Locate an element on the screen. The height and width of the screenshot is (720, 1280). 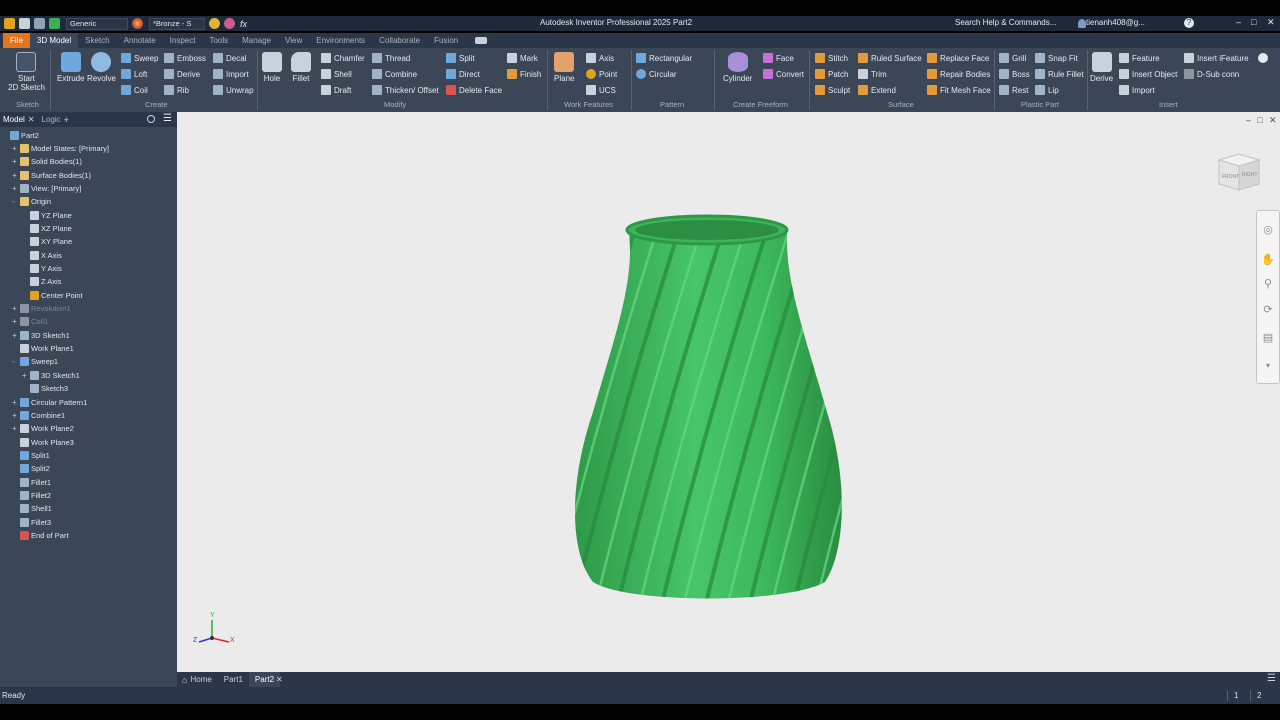
cylinder-button: Cylinder is located at coordinates (737, 67).